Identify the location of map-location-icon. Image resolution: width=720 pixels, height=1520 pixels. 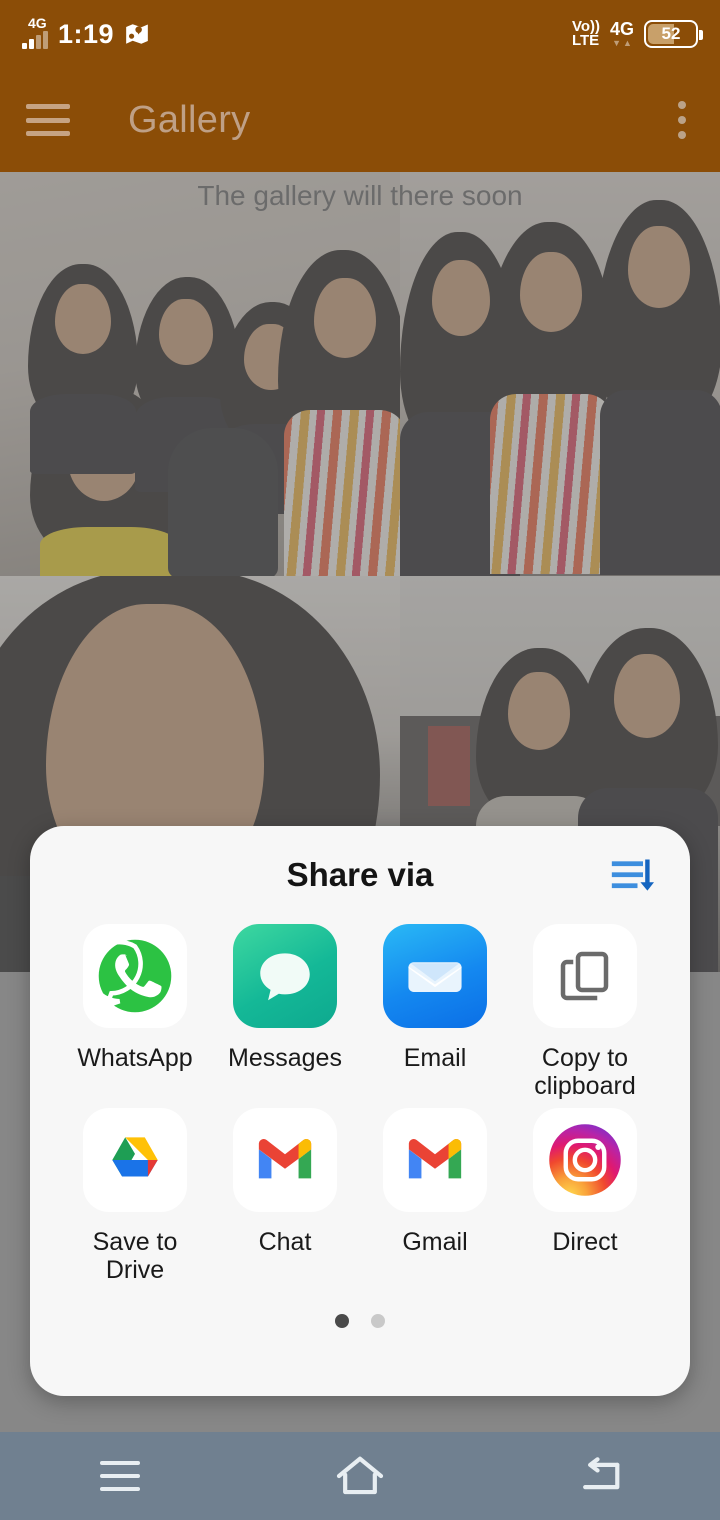
(137, 34).